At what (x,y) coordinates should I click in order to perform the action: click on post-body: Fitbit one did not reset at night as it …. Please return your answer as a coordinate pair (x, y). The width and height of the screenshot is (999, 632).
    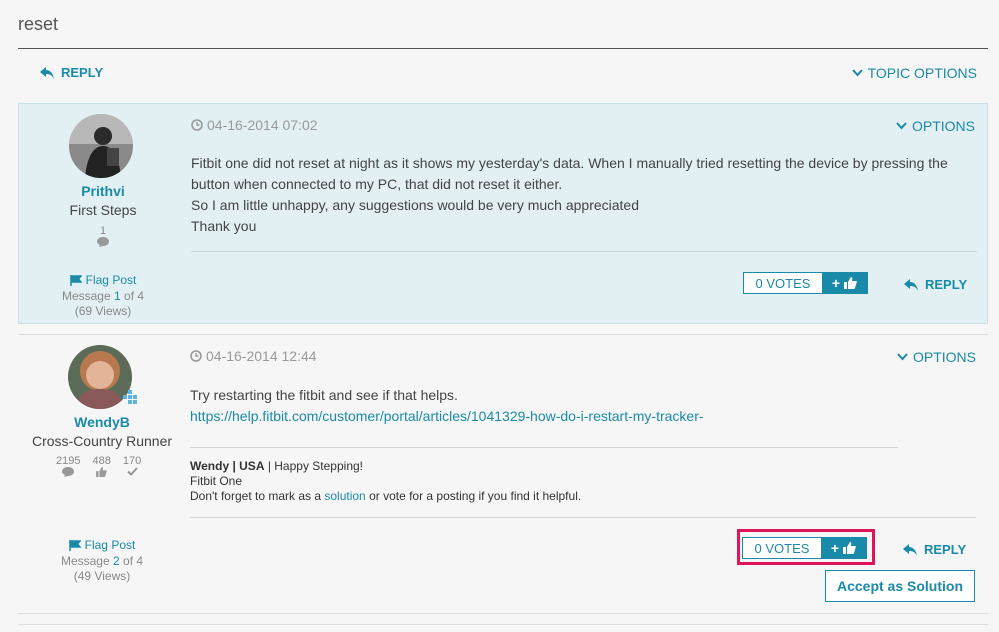
    Looking at the image, I should click on (586, 195).